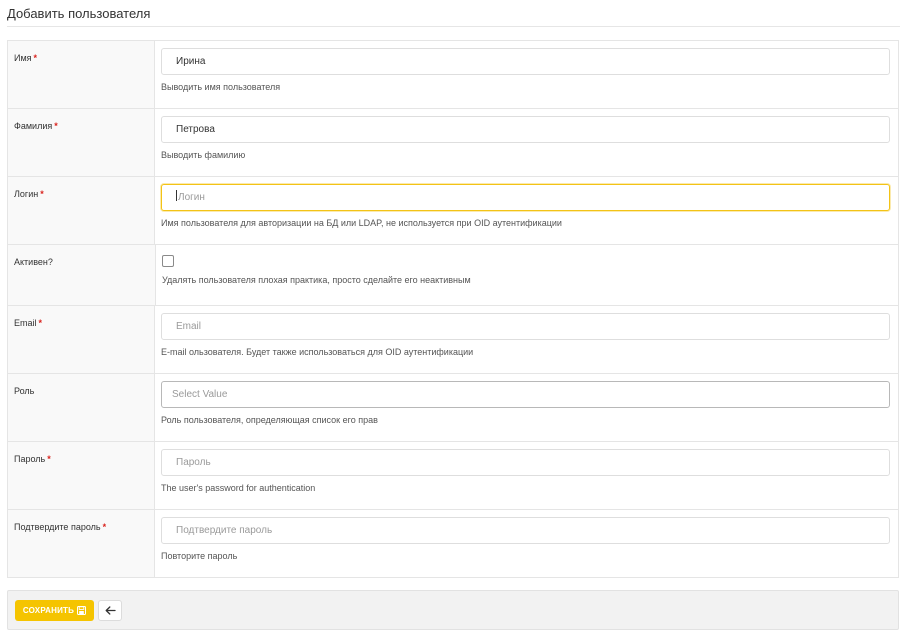 This screenshot has width=900, height=632. What do you see at coordinates (525, 61) in the screenshot?
I see `first-name-input: Ирина` at bounding box center [525, 61].